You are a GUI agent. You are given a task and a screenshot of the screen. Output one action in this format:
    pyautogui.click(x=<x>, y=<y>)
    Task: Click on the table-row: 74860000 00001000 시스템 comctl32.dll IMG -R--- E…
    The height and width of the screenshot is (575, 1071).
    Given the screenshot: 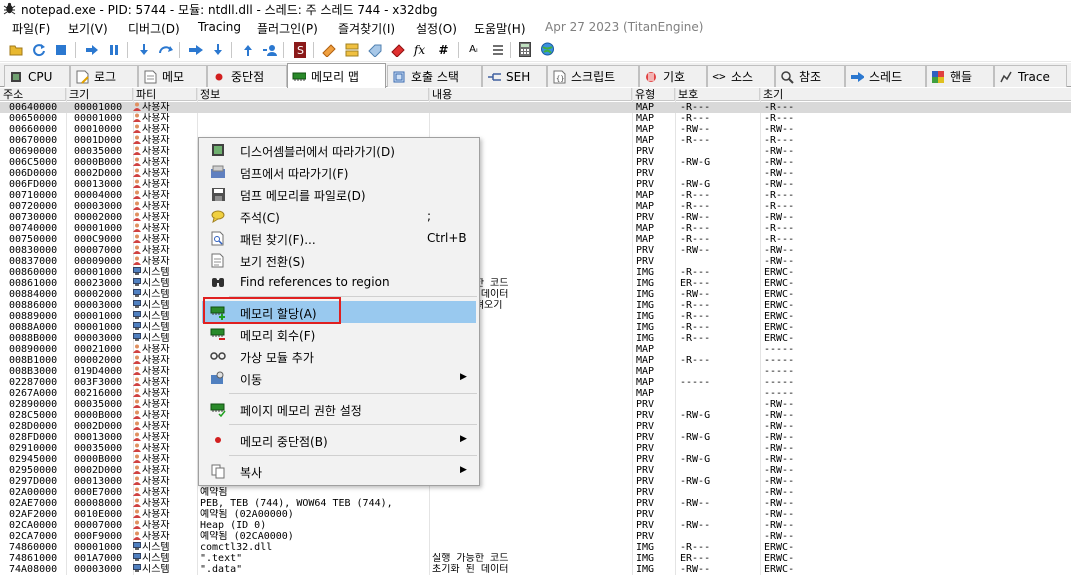 What is the action you would take?
    pyautogui.click(x=535, y=547)
    